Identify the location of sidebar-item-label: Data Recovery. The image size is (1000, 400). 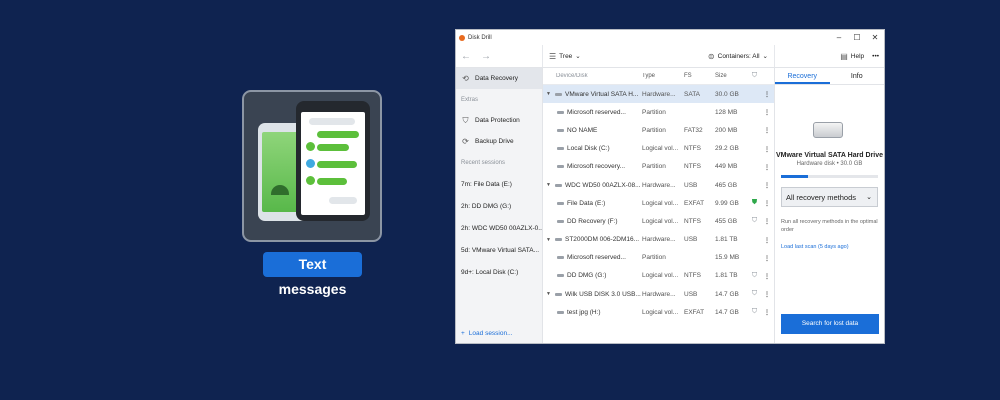
(496, 78).